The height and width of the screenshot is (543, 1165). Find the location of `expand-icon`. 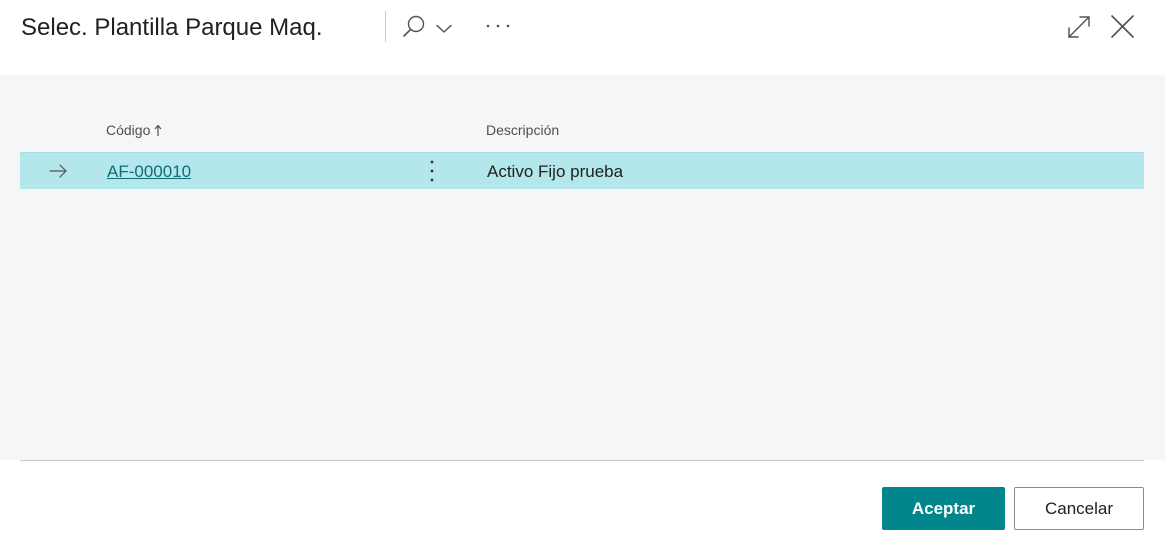

expand-icon is located at coordinates (1079, 27).